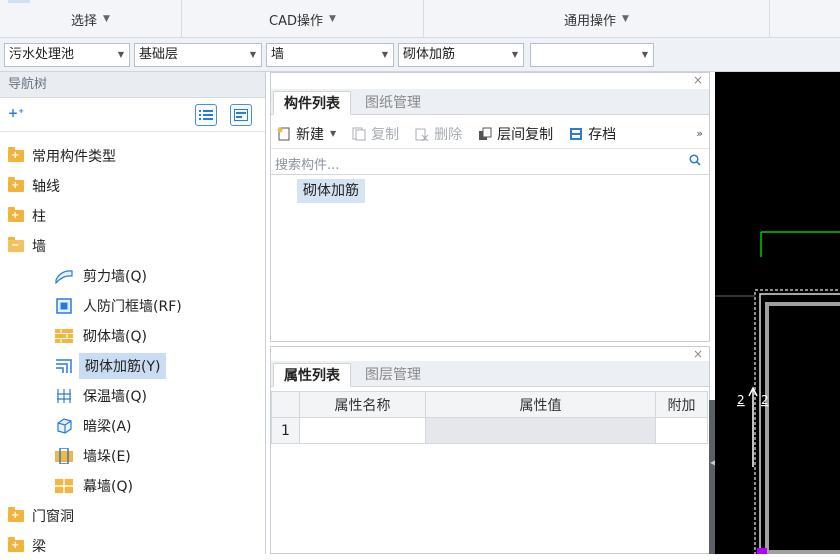  I want to click on floor-select-value: 基础层, so click(159, 54).